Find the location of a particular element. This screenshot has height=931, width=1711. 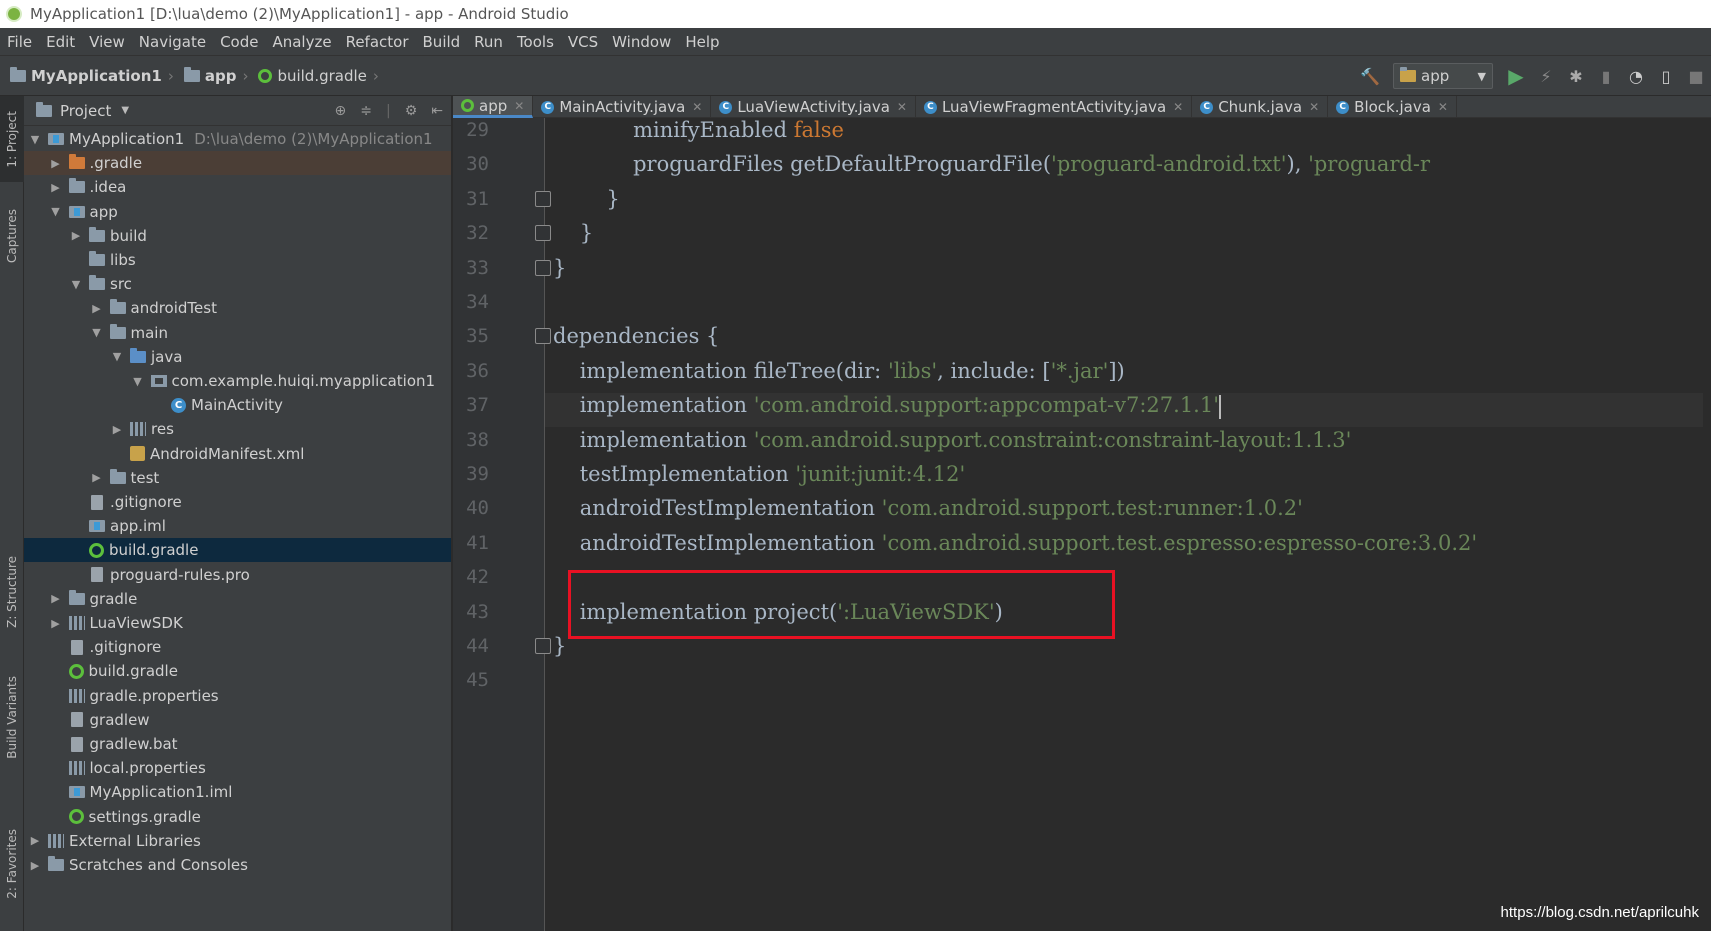

hide-panel-icon: ⇤ is located at coordinates (437, 111).